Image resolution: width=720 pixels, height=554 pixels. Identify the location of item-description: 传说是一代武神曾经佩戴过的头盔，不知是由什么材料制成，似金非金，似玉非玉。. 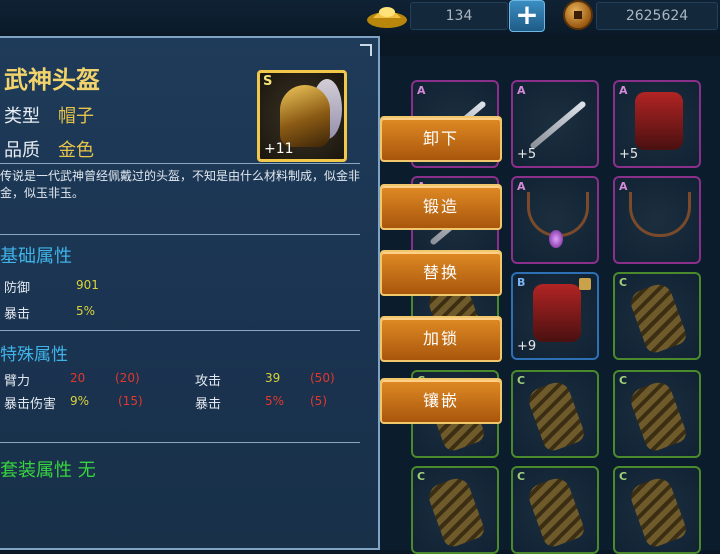
(180, 184).